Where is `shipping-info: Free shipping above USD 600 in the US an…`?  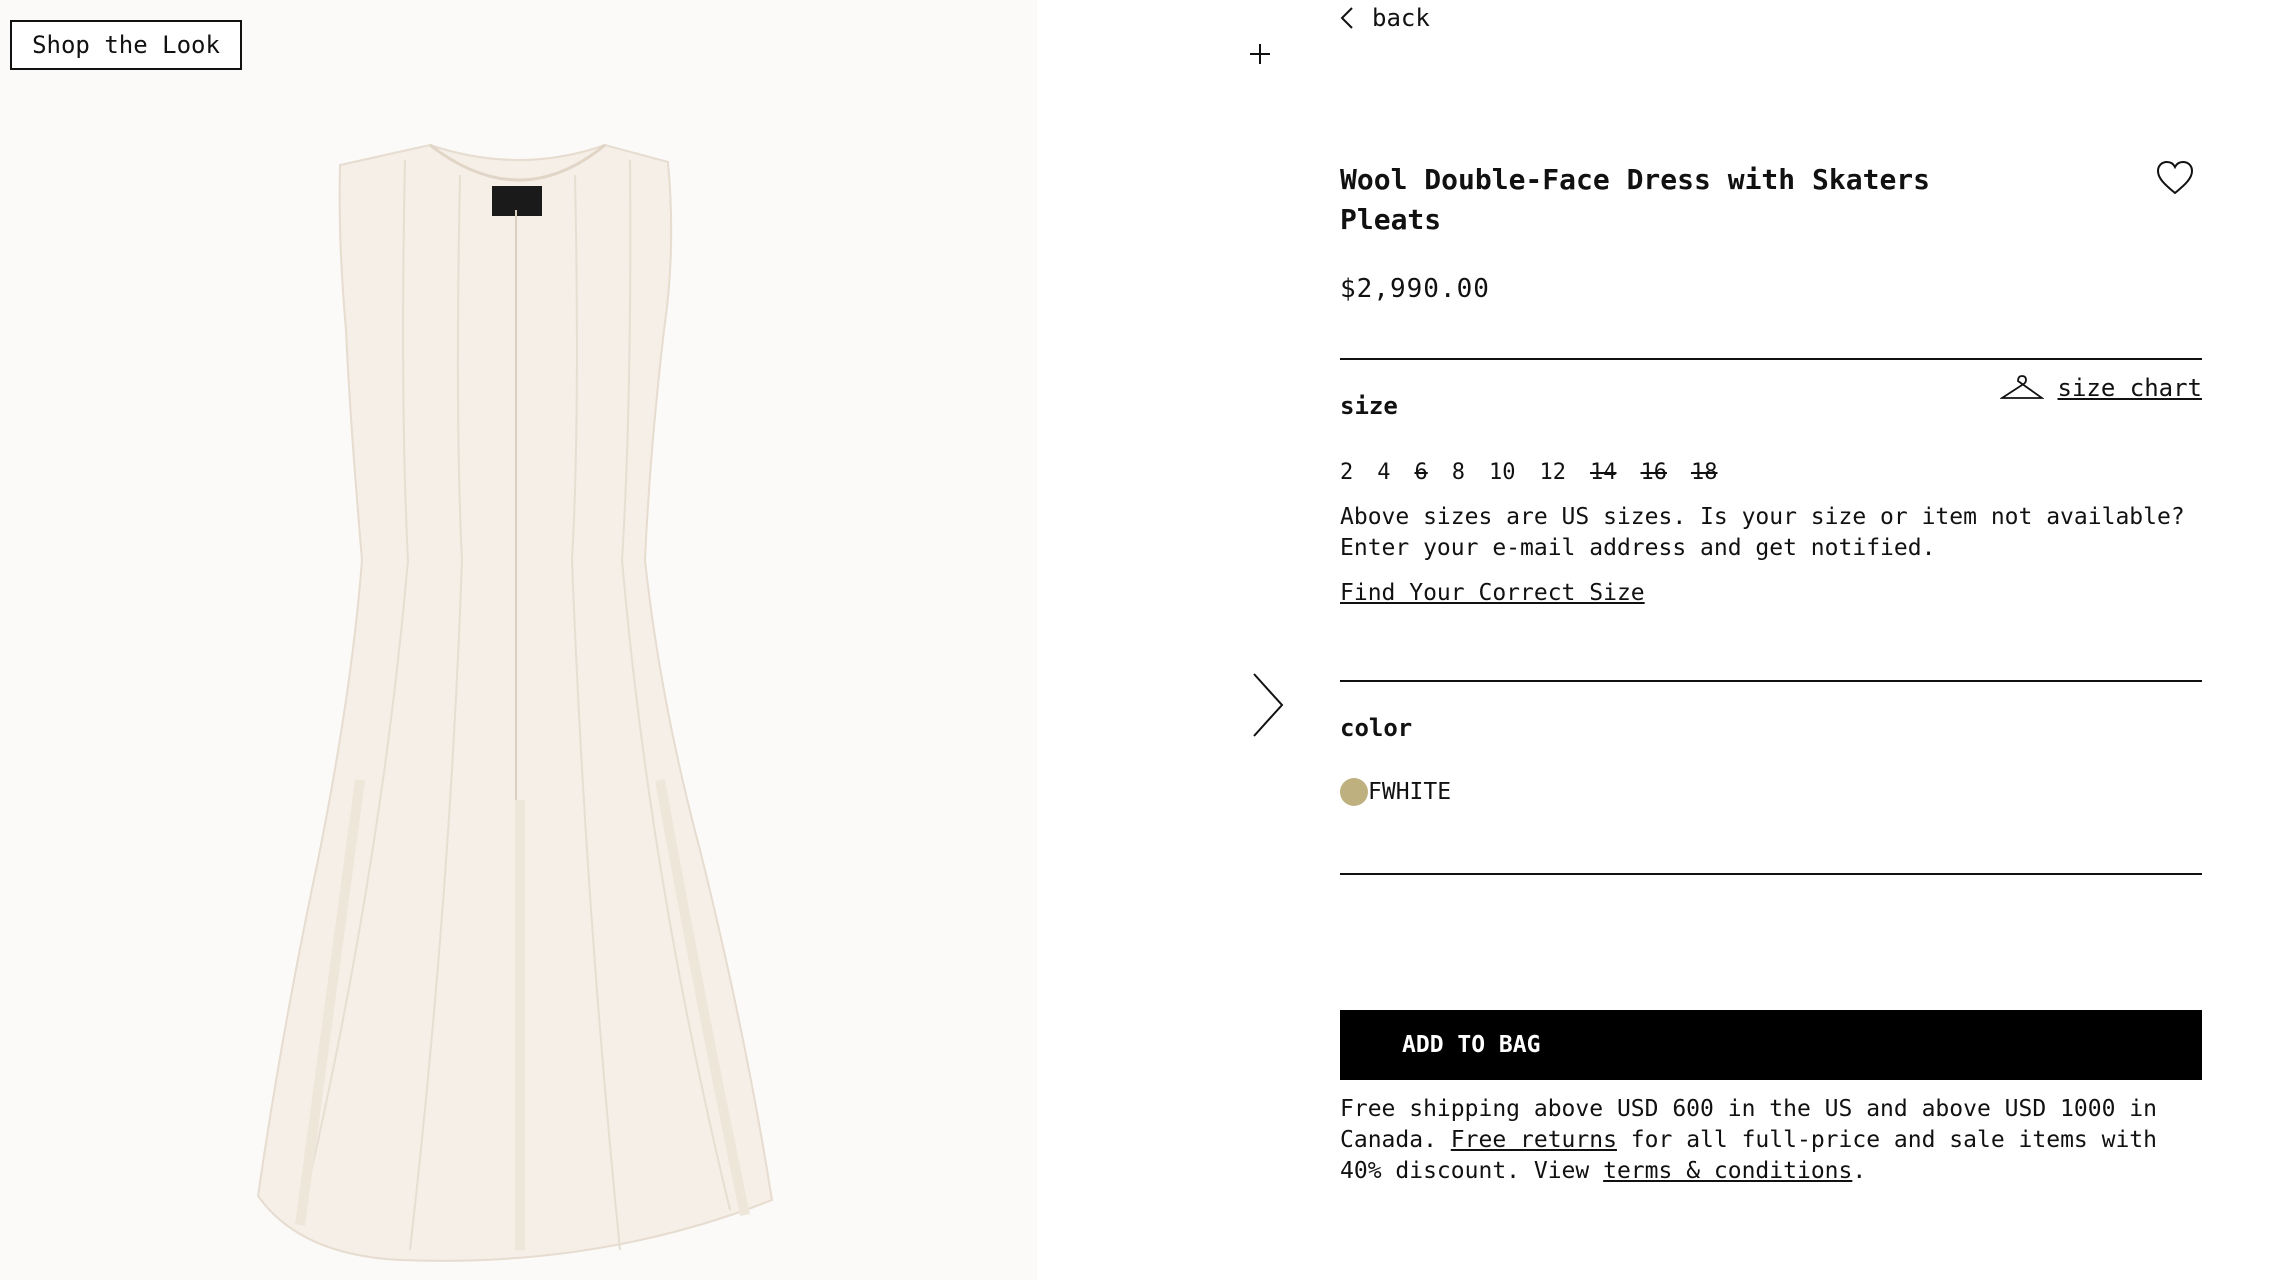
shipping-info: Free shipping above USD 600 in the US an… is located at coordinates (1771, 1140).